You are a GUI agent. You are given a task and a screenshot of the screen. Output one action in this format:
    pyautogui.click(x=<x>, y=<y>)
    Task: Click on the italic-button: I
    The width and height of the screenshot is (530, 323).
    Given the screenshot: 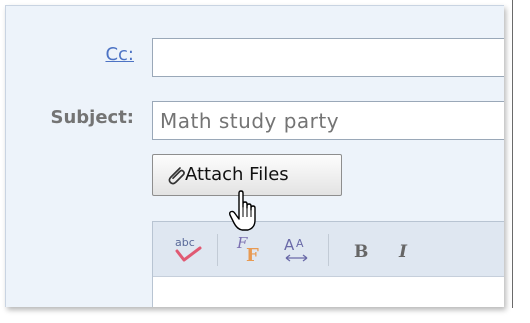 What is the action you would take?
    pyautogui.click(x=406, y=250)
    